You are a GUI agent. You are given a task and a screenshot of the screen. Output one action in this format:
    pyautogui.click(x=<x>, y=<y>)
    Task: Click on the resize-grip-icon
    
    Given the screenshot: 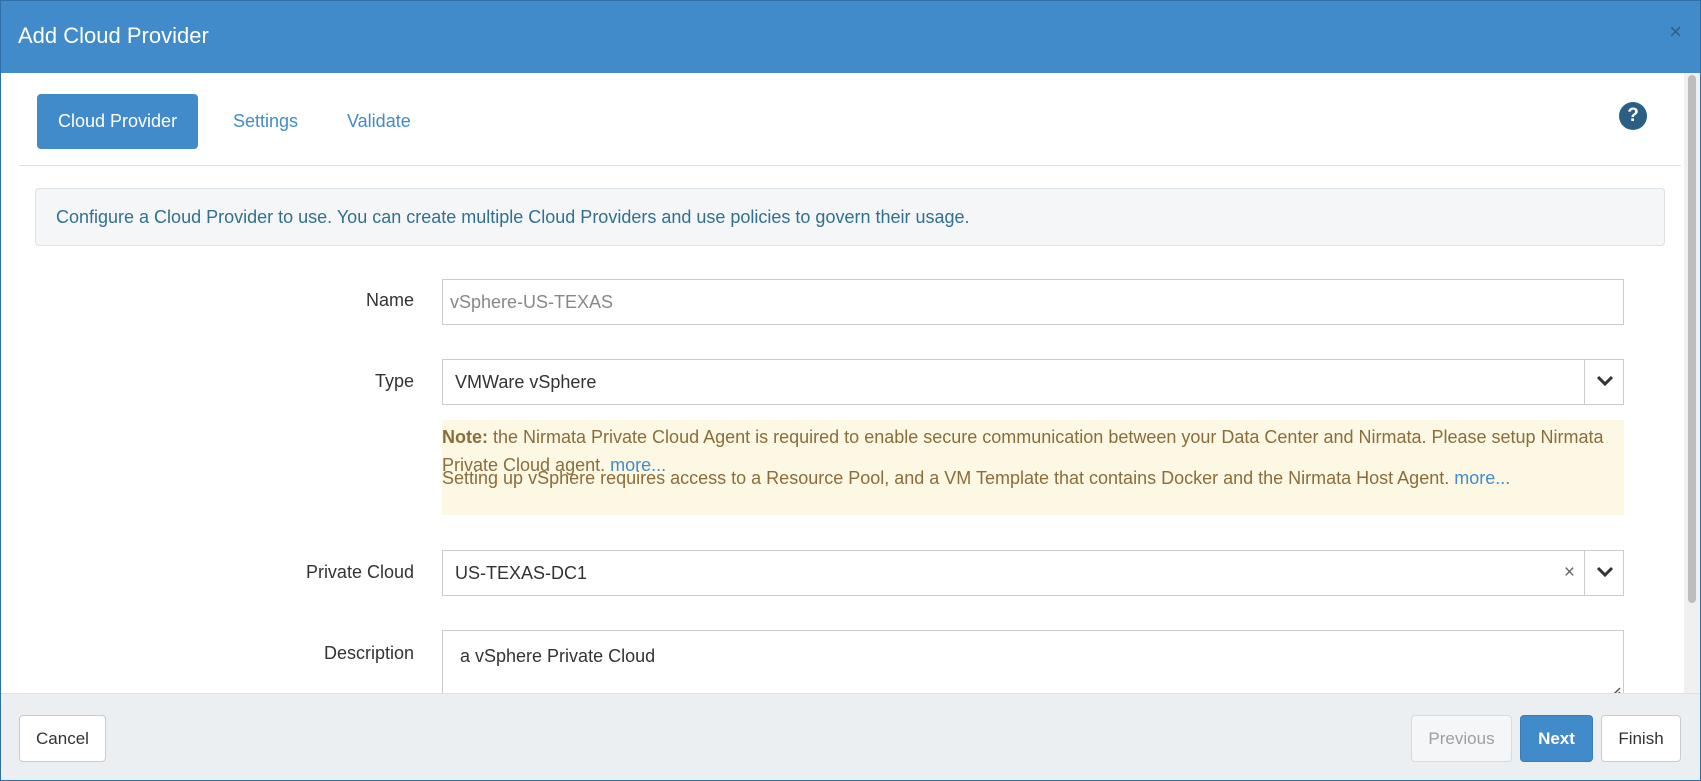 What is the action you would take?
    pyautogui.click(x=1615, y=687)
    